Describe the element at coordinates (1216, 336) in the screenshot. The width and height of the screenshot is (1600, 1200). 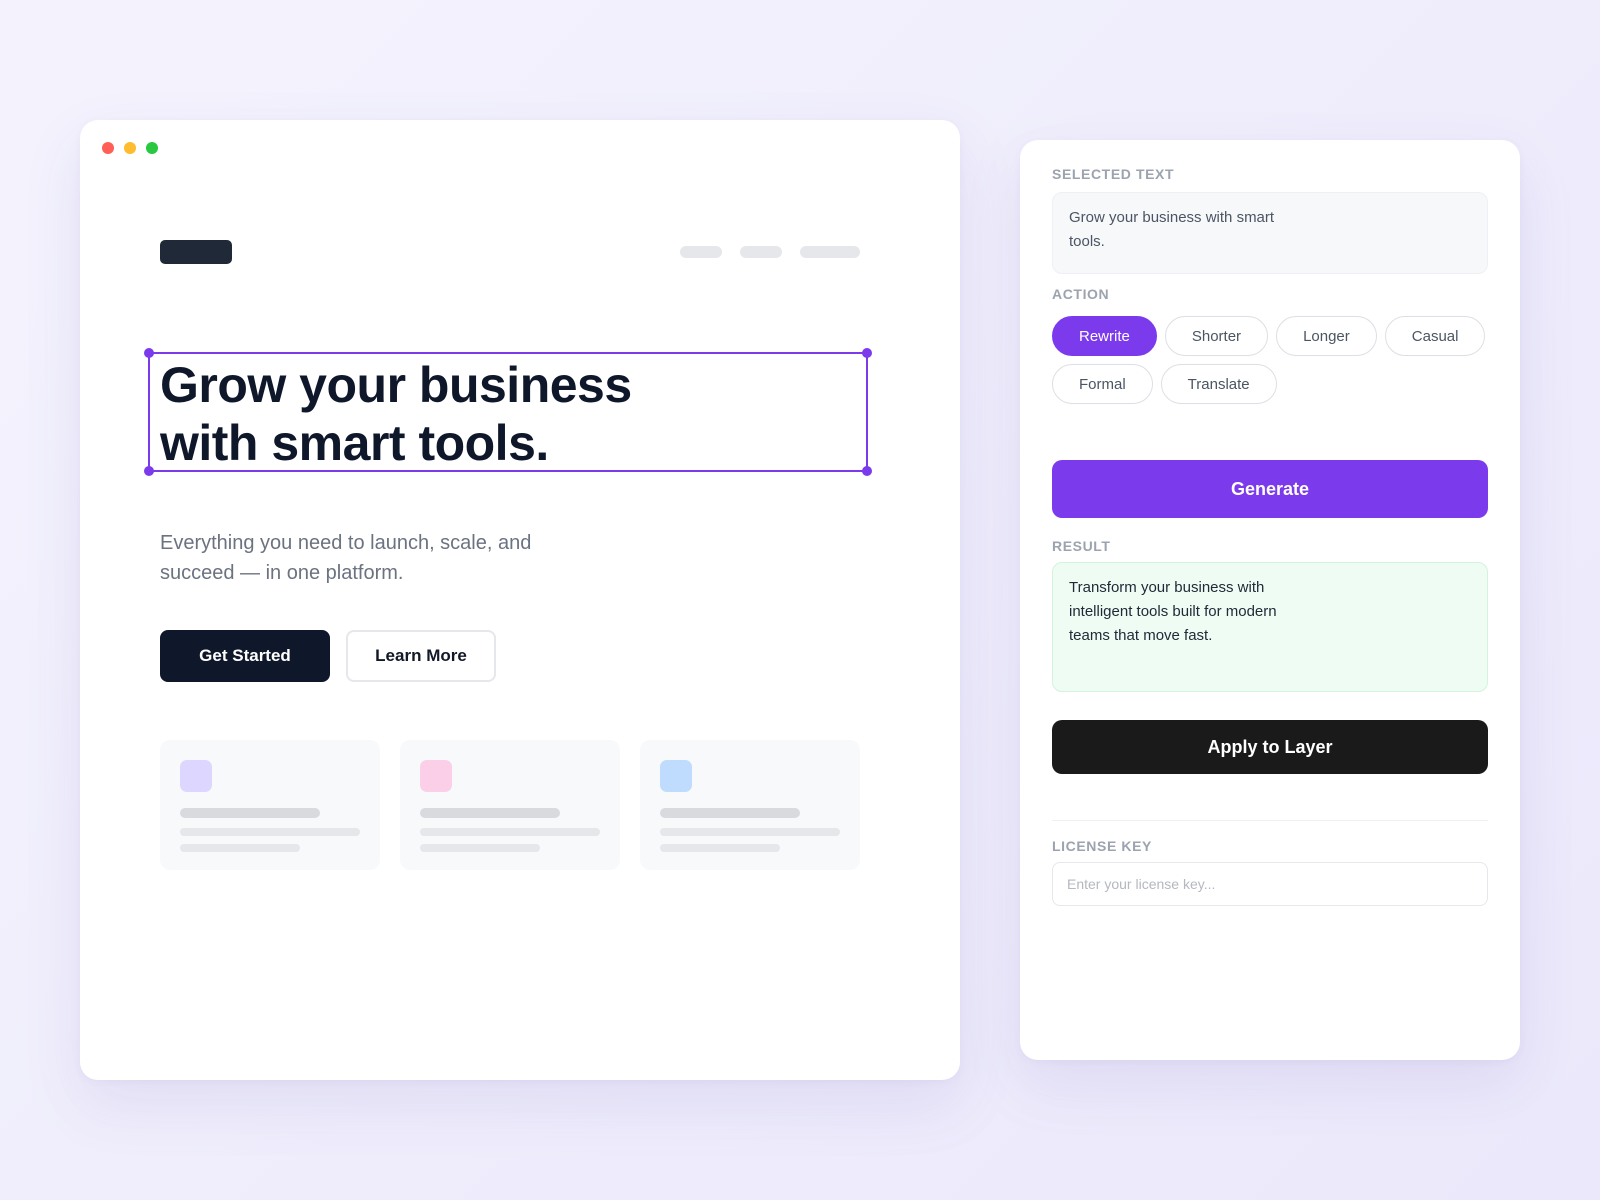
I see `action-chip-shorter: Shorter` at that location.